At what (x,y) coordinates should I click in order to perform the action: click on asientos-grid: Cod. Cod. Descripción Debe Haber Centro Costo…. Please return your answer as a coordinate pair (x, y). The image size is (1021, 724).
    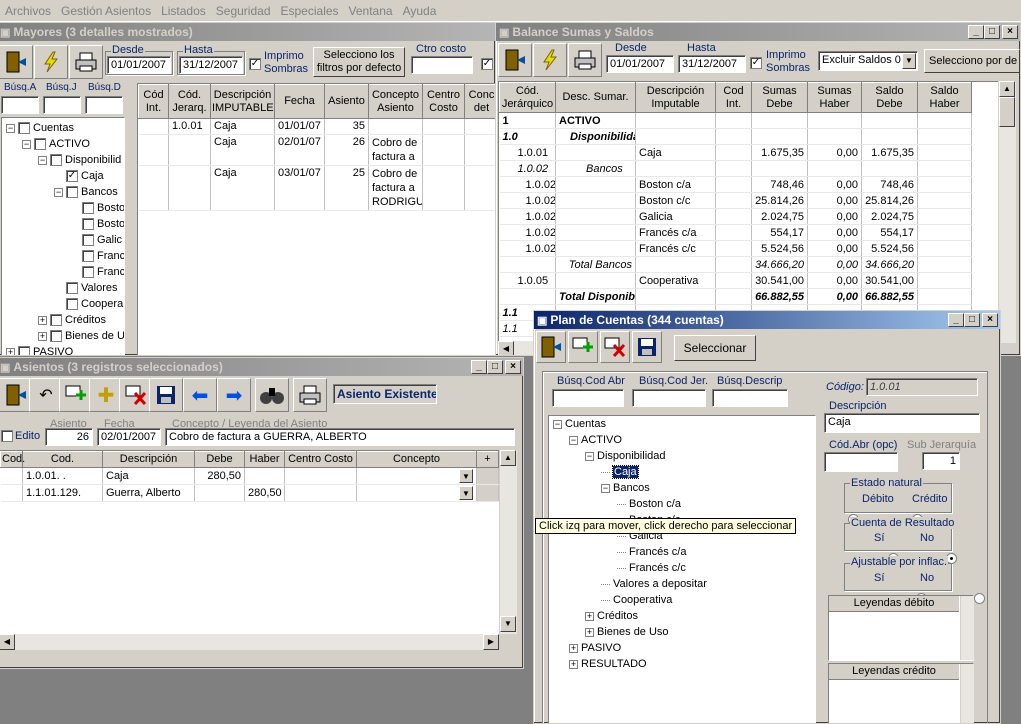
    Looking at the image, I should click on (250, 542).